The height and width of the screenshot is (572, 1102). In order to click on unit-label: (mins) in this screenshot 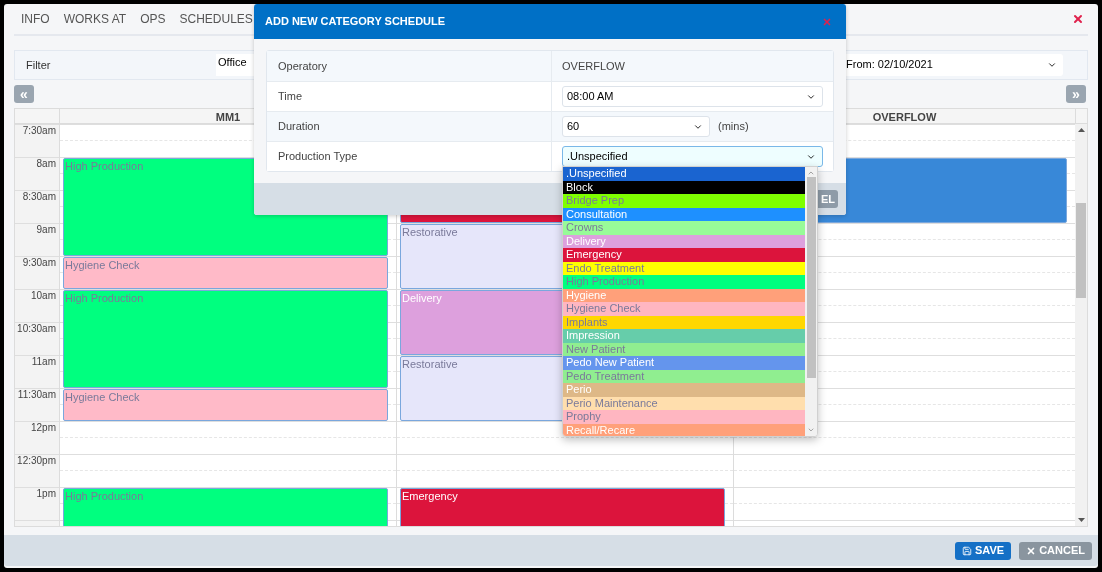, I will do `click(733, 127)`.